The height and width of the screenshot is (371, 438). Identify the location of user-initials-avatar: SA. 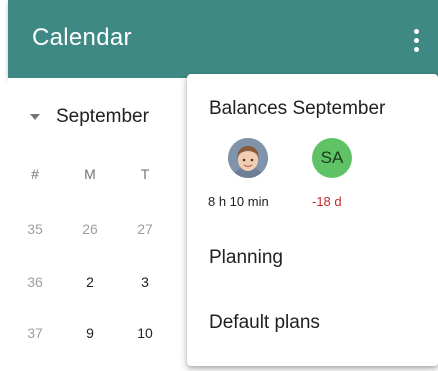
(332, 158).